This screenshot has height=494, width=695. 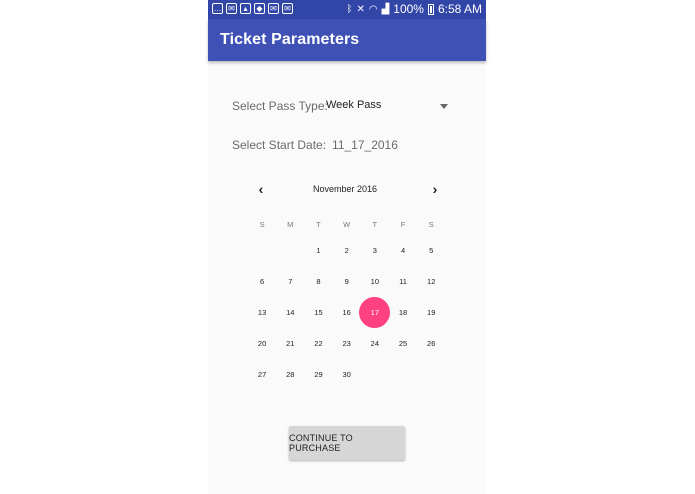 I want to click on calendar-day: 15, so click(x=318, y=313).